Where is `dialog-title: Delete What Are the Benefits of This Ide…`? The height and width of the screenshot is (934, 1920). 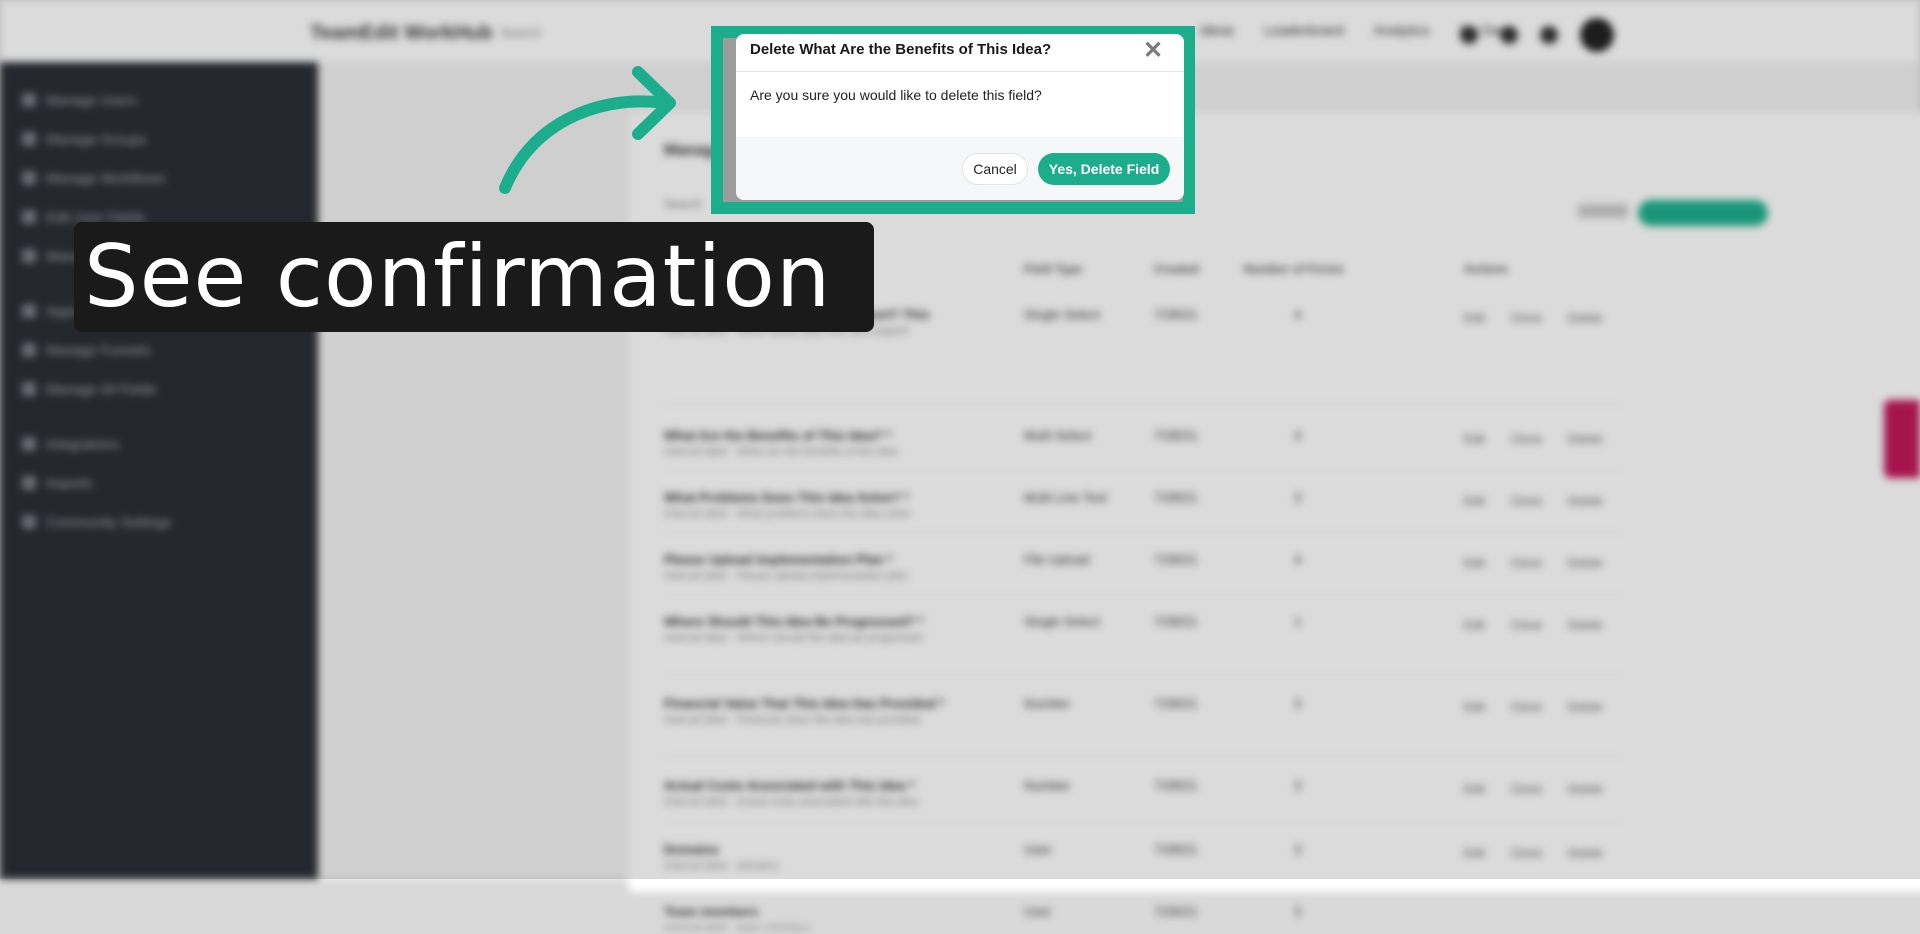
dialog-title: Delete What Are the Benefits of This Ide… is located at coordinates (901, 49).